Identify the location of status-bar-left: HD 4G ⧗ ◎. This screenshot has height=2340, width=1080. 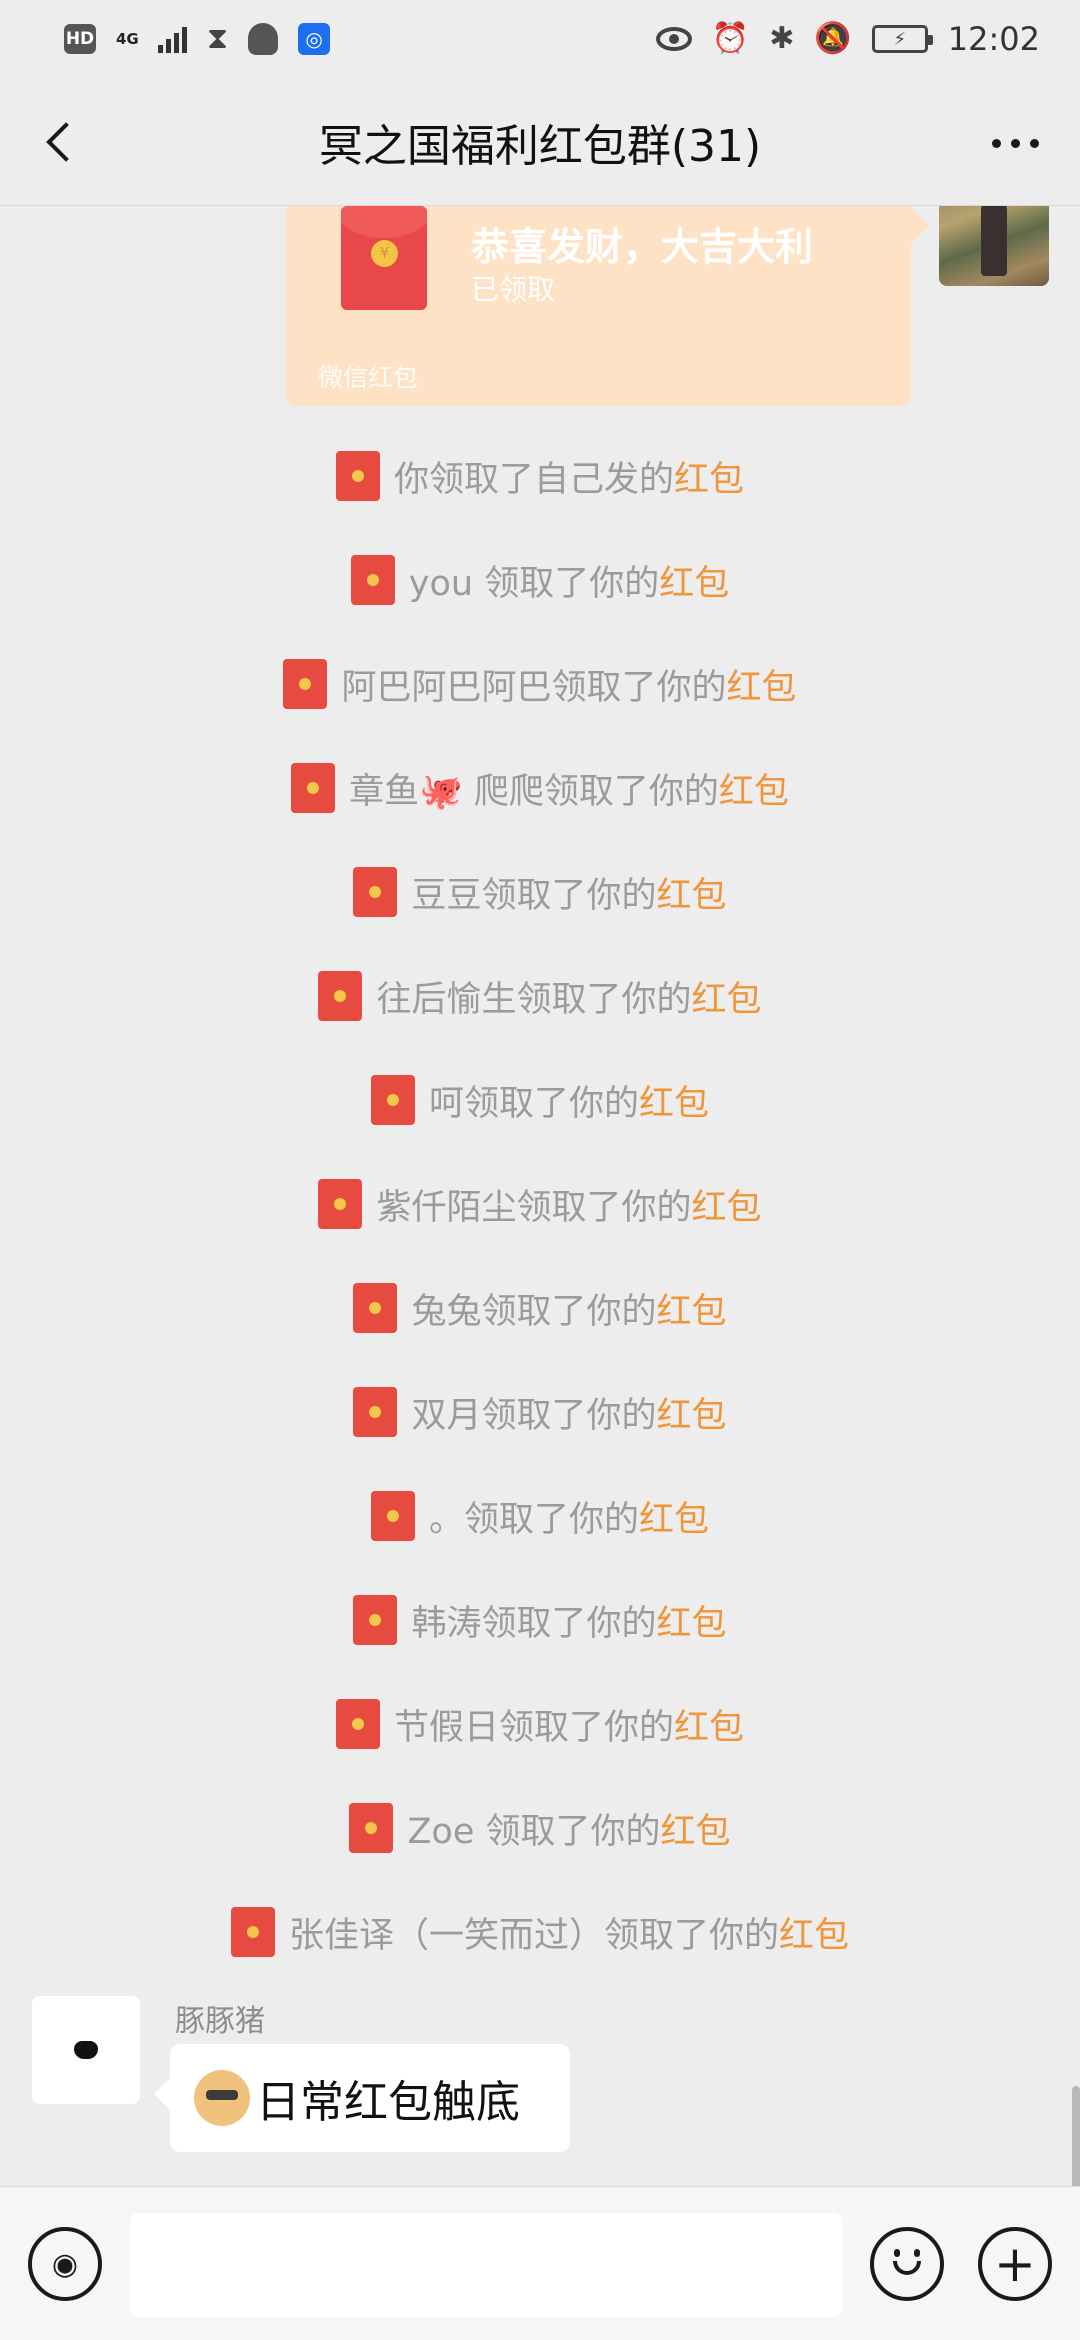
(197, 38).